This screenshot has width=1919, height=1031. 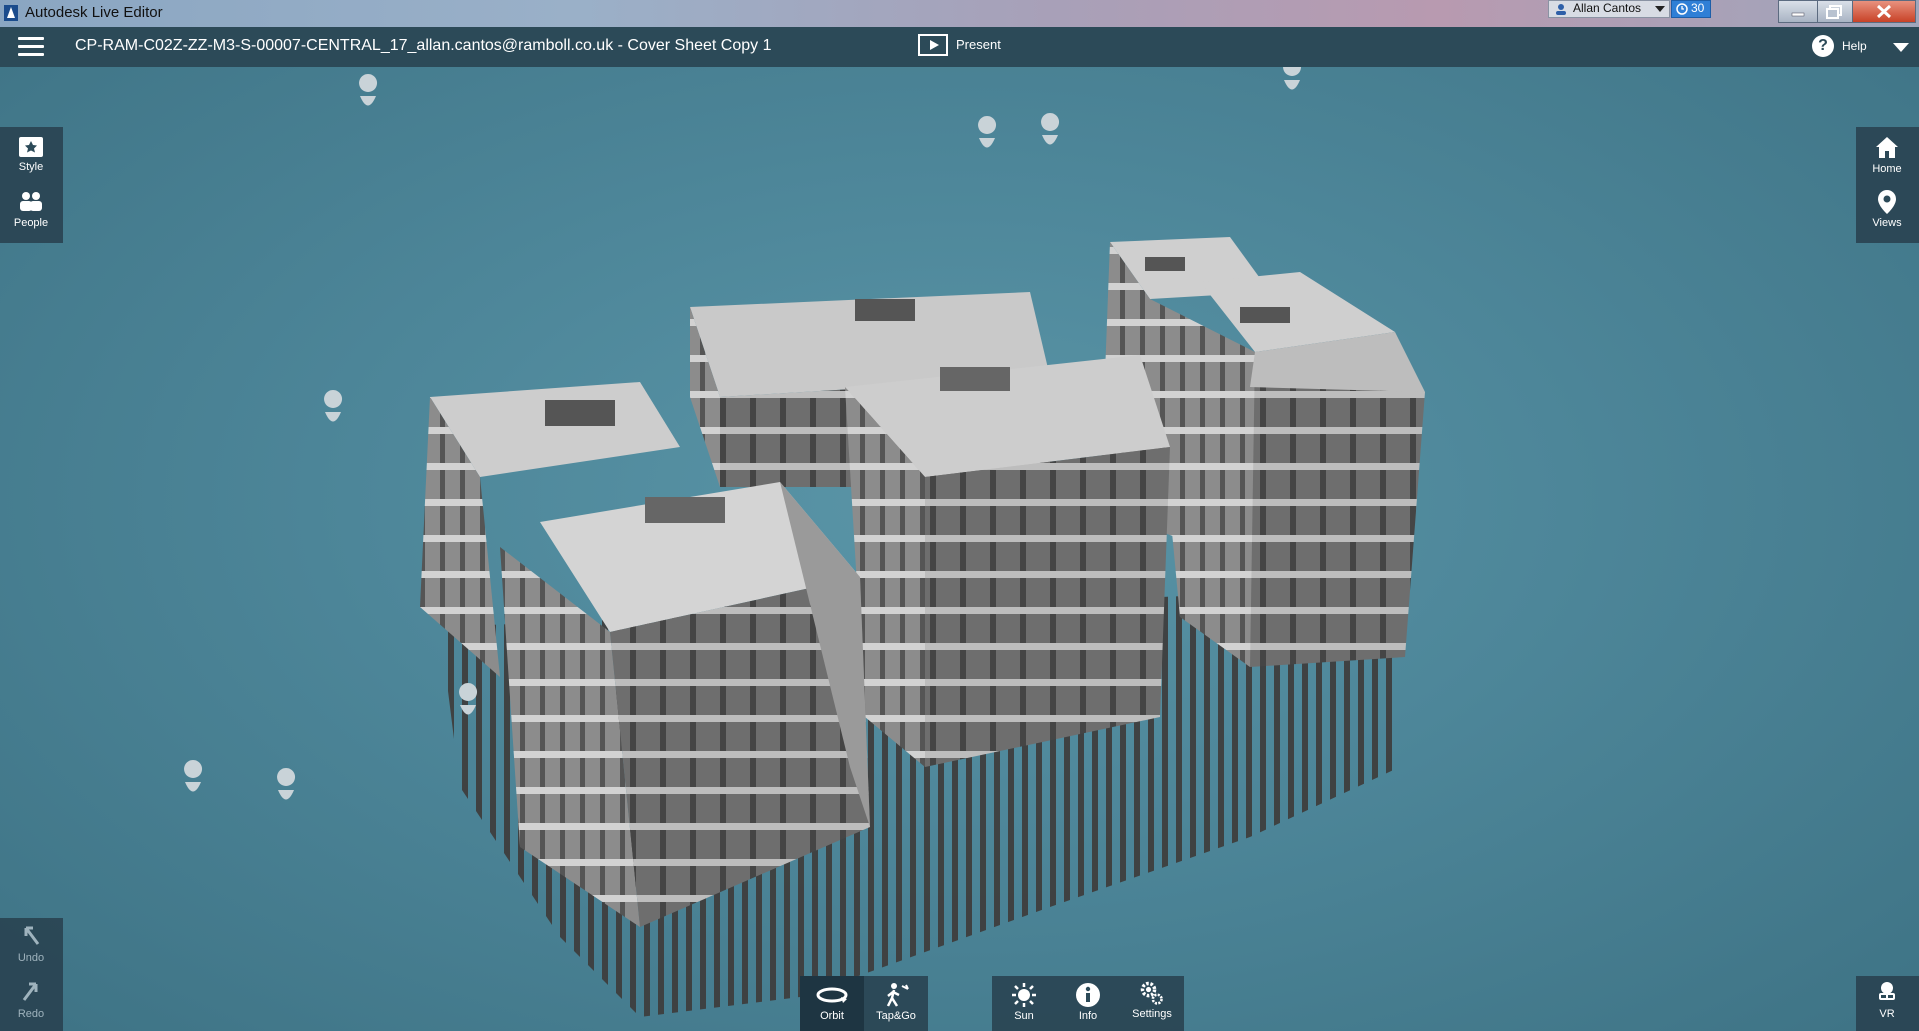 What do you see at coordinates (31, 167) in the screenshot?
I see `style-label: Style` at bounding box center [31, 167].